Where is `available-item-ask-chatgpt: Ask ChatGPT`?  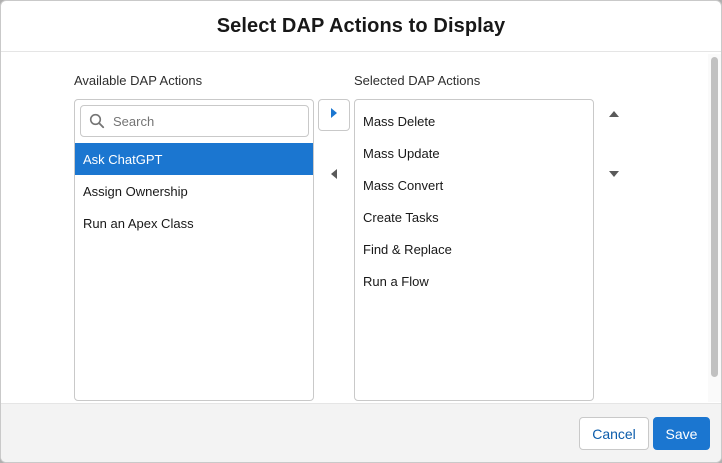
available-item-ask-chatgpt: Ask ChatGPT is located at coordinates (194, 159).